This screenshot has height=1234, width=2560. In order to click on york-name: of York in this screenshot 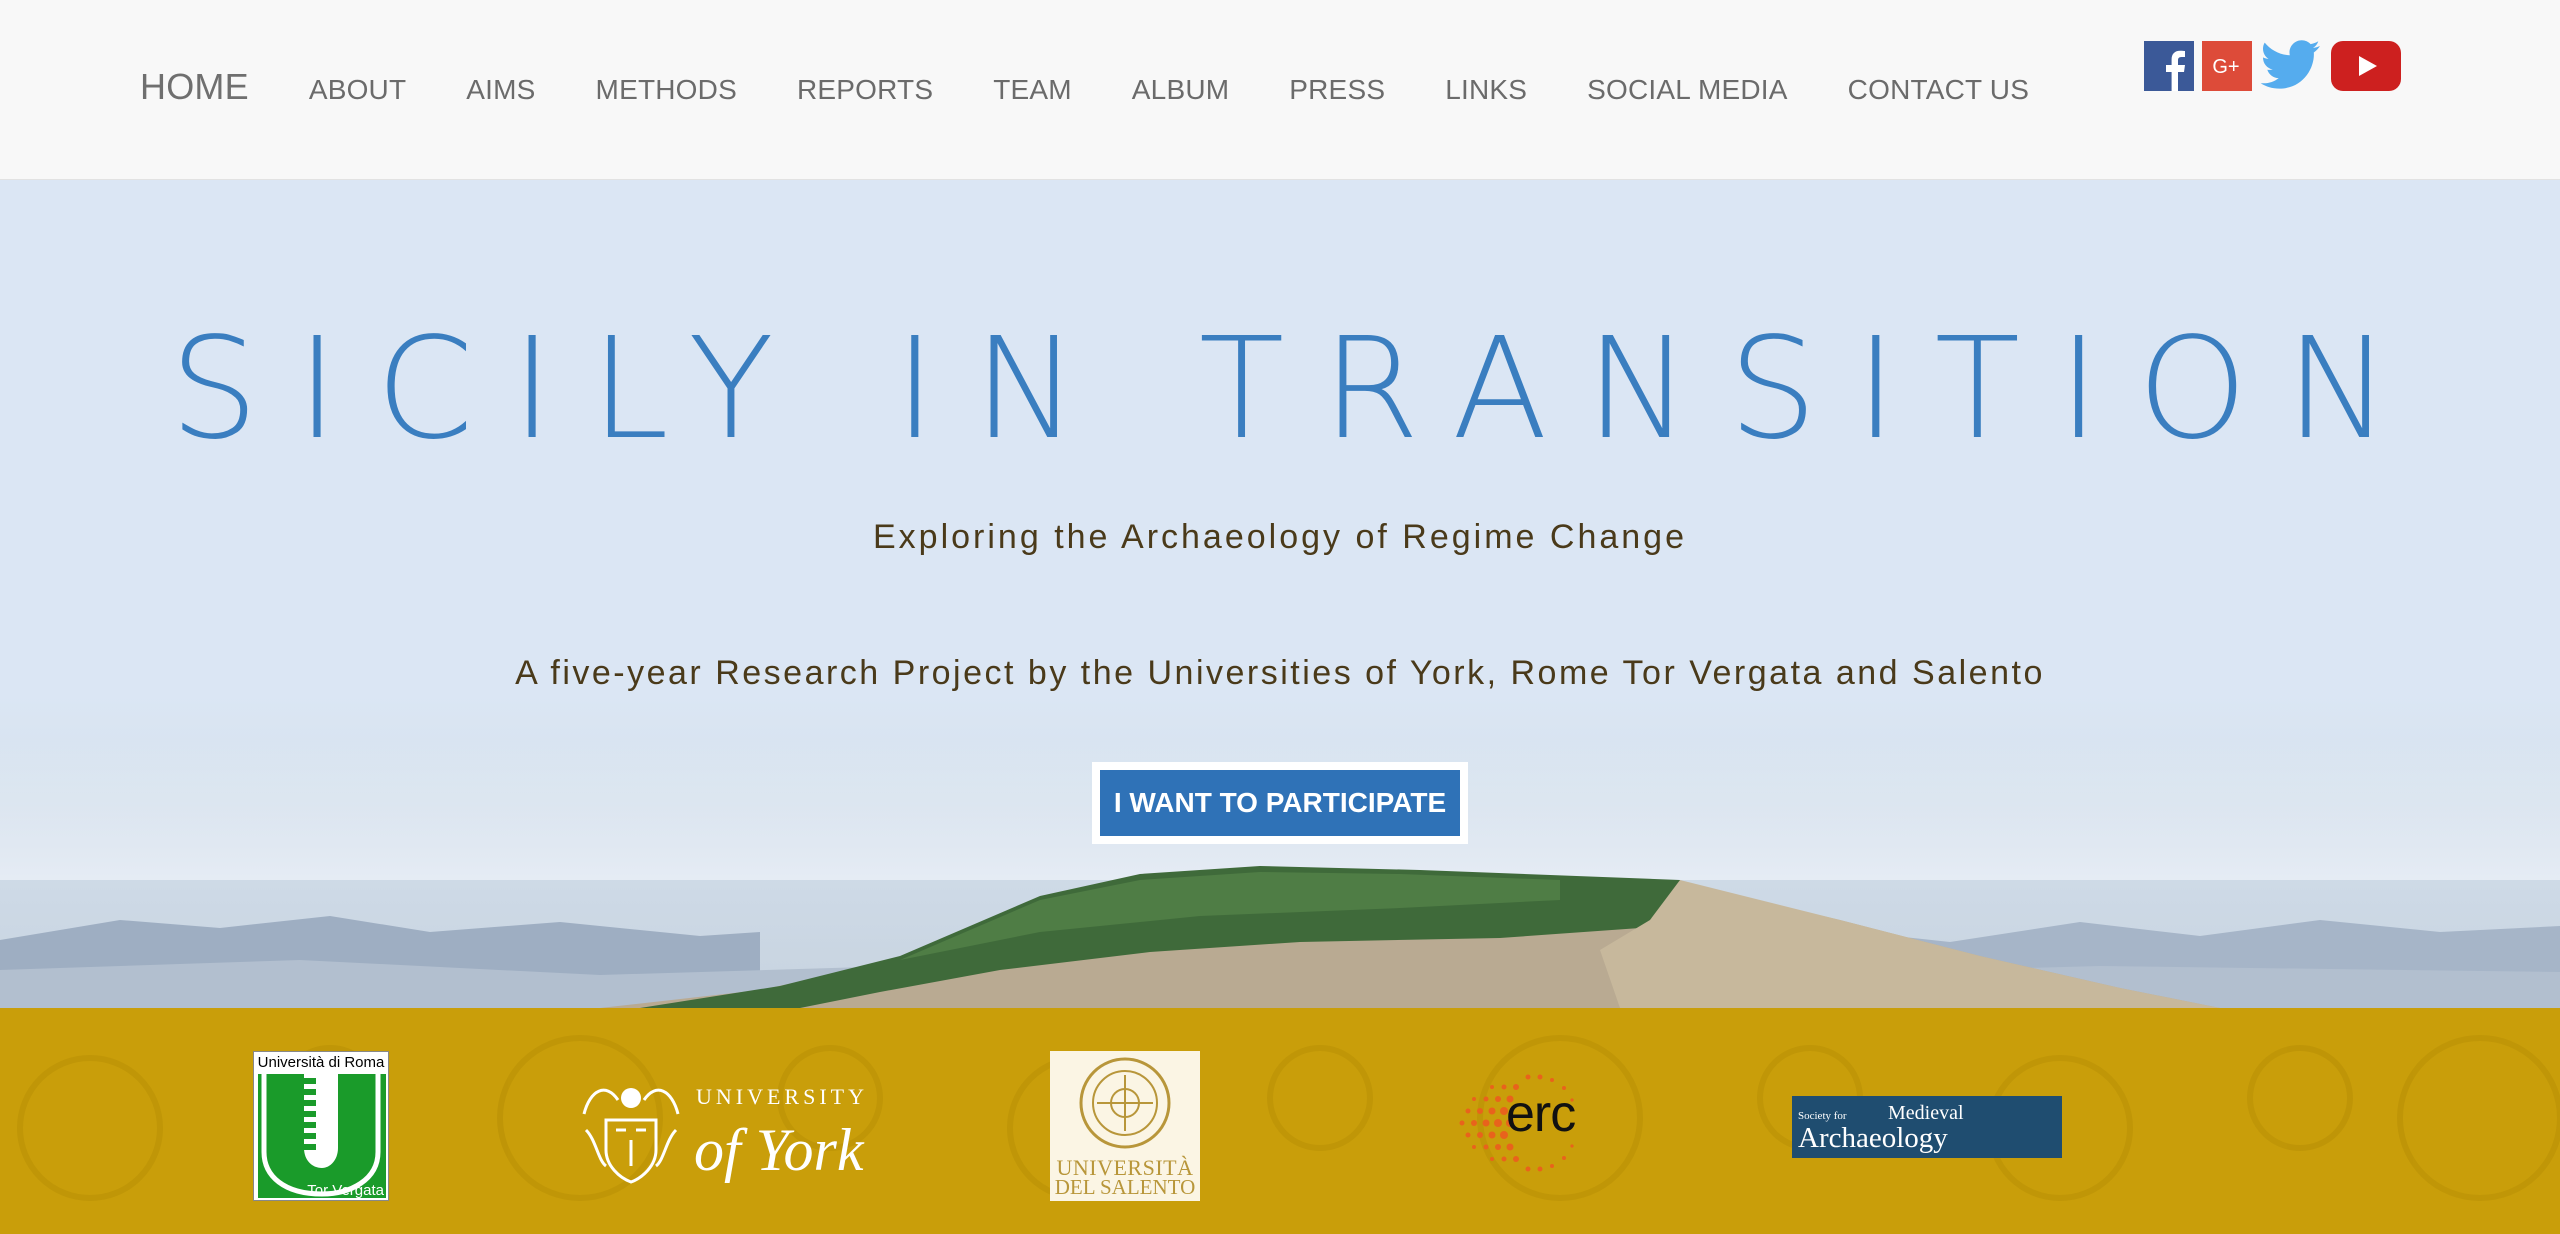, I will do `click(779, 1150)`.